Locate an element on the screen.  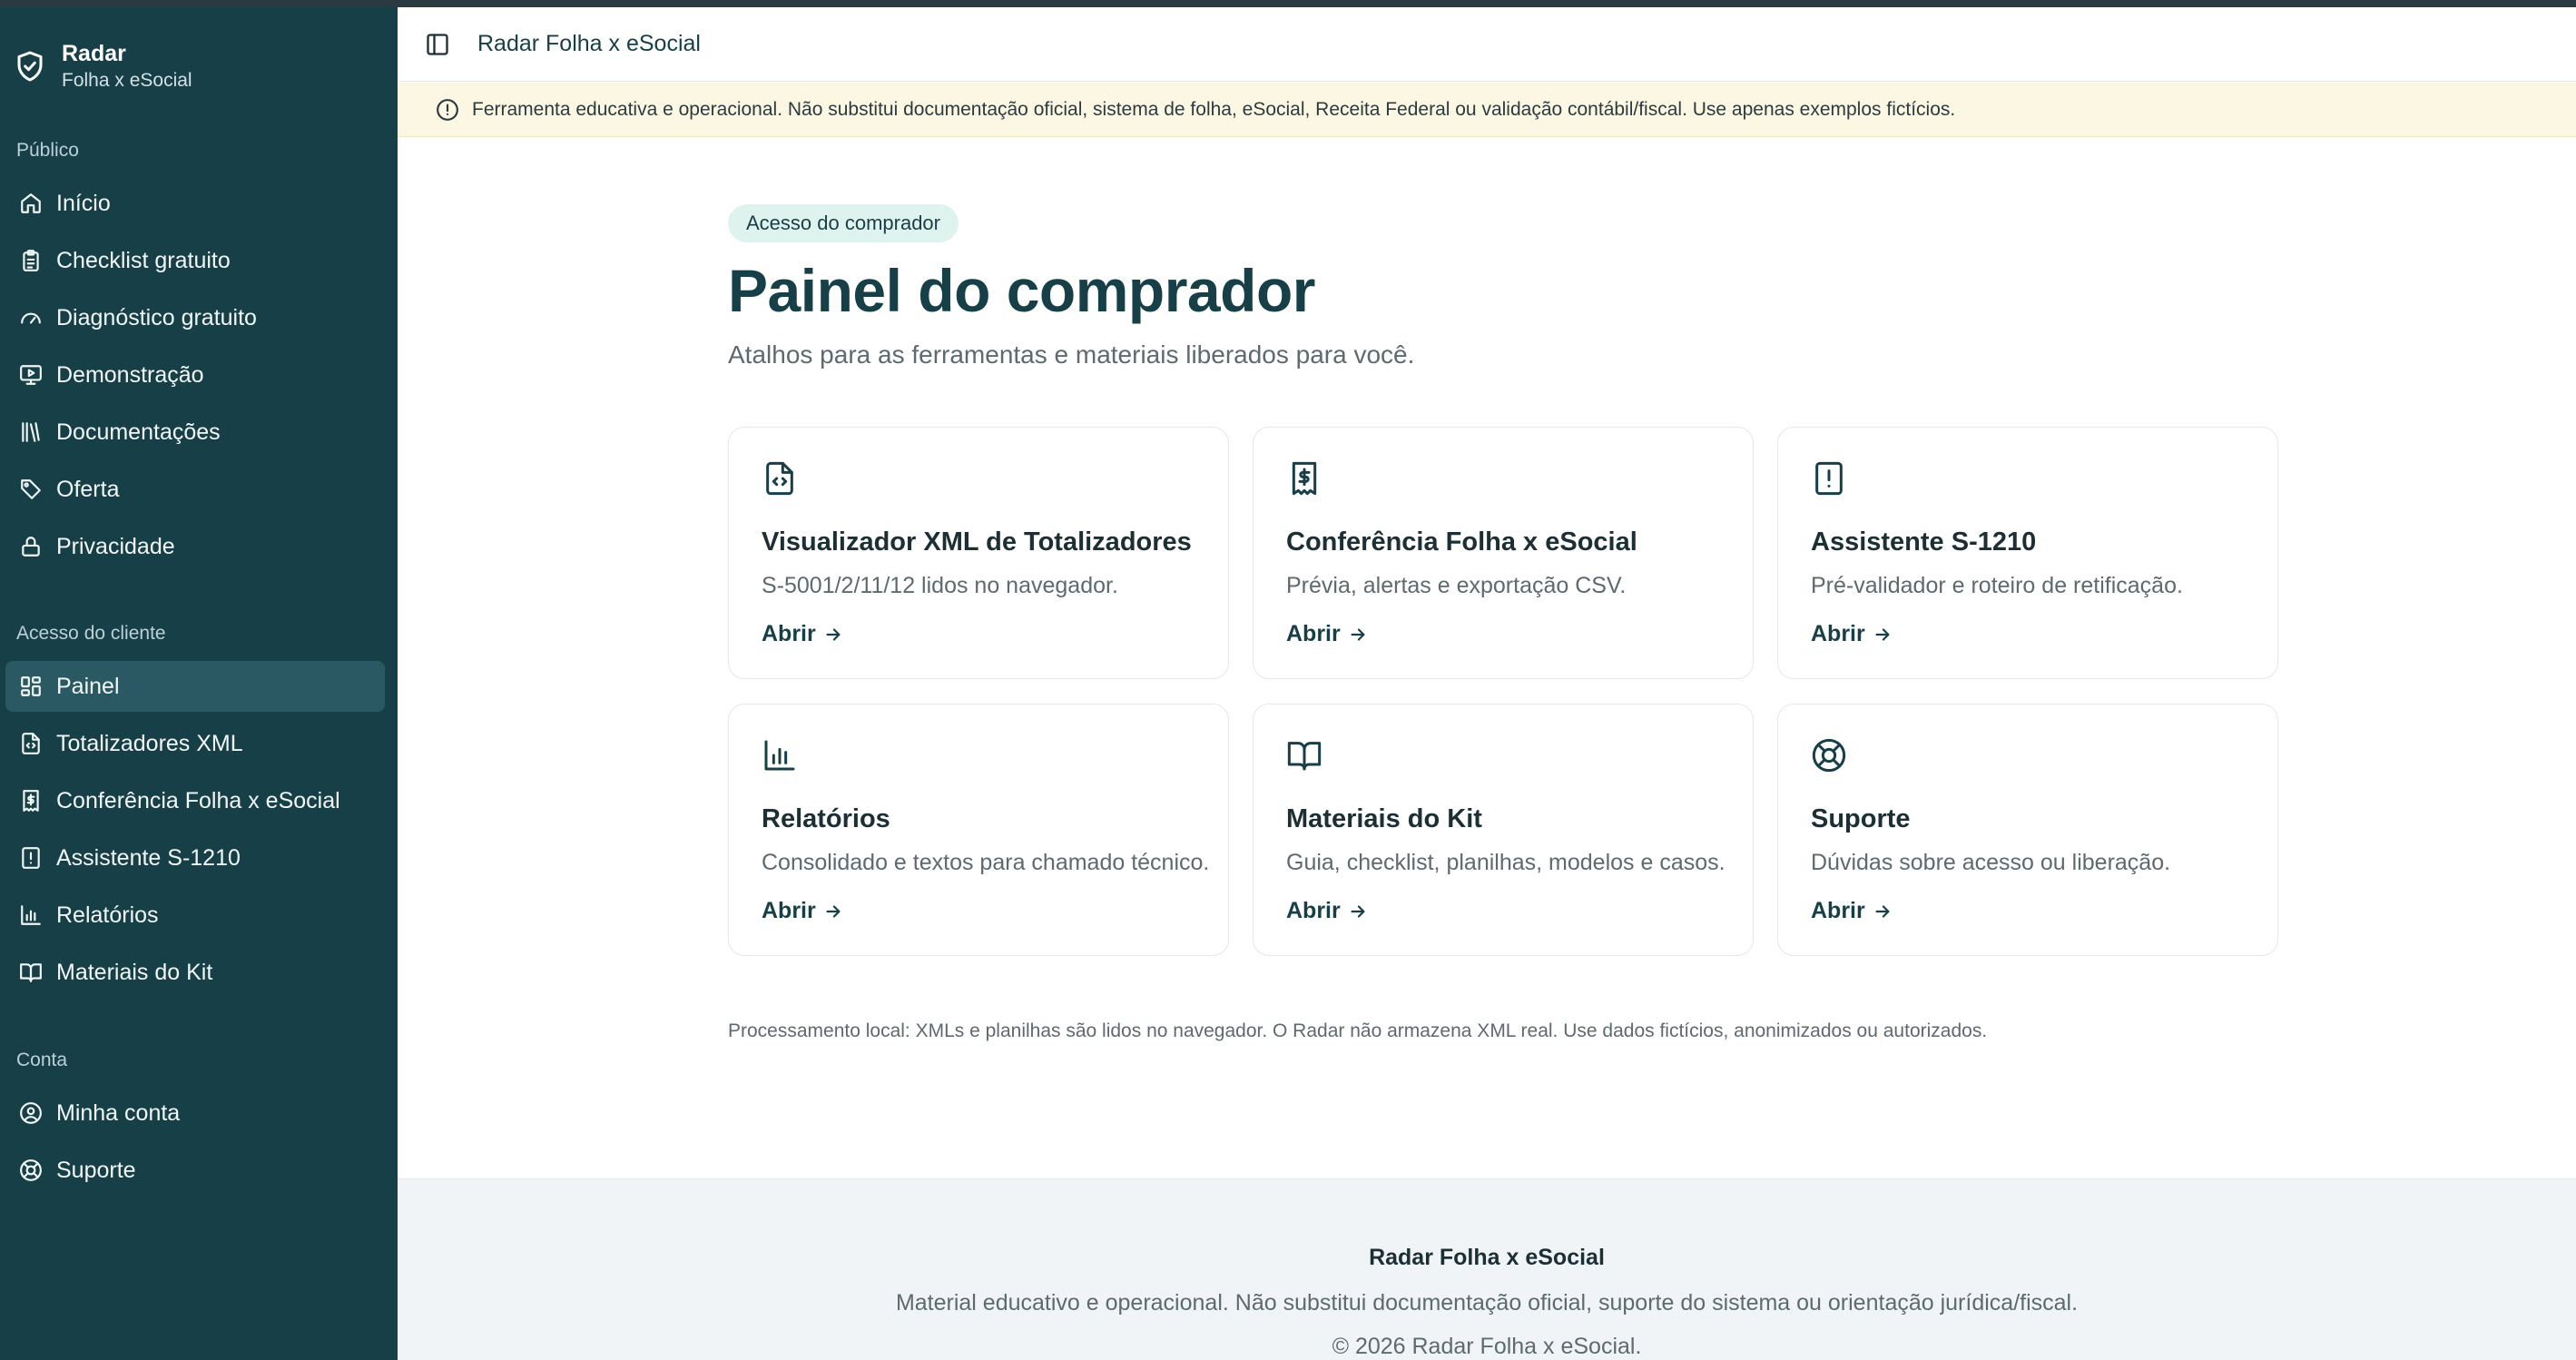
section-label-publico: Público is located at coordinates (47, 150).